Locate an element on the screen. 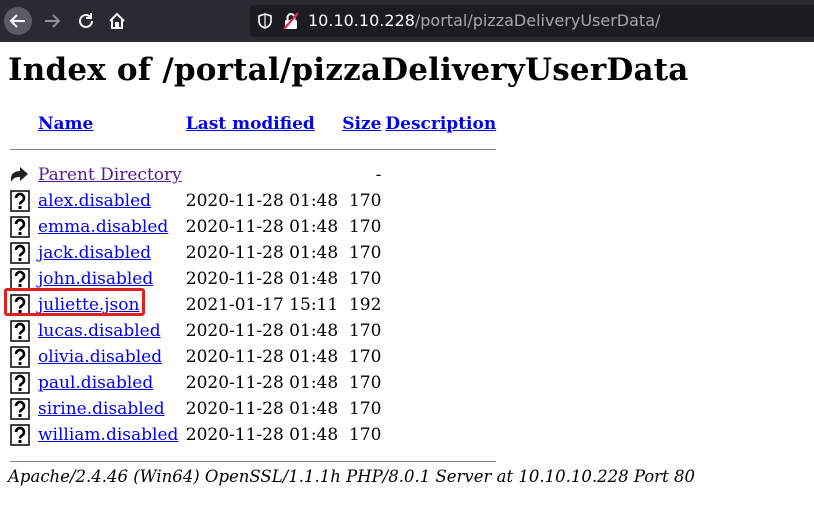 Image resolution: width=814 pixels, height=507 pixels. file-row: paul.disabled 2020-11-28 01:48 170 is located at coordinates (253, 383).